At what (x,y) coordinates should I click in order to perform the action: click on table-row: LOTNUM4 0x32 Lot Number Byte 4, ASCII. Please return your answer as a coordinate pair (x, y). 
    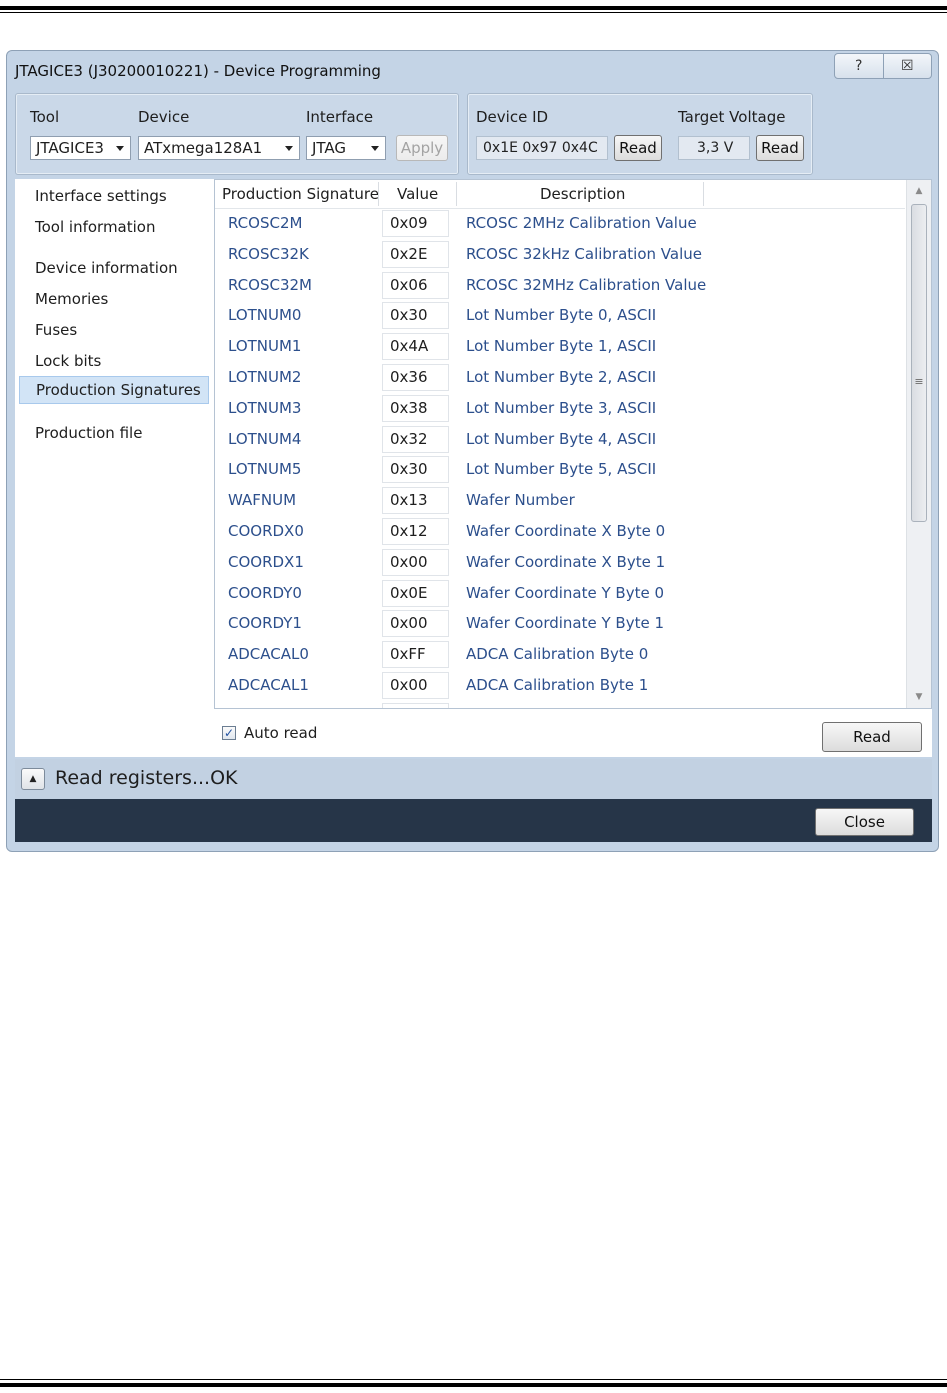
    Looking at the image, I should click on (560, 439).